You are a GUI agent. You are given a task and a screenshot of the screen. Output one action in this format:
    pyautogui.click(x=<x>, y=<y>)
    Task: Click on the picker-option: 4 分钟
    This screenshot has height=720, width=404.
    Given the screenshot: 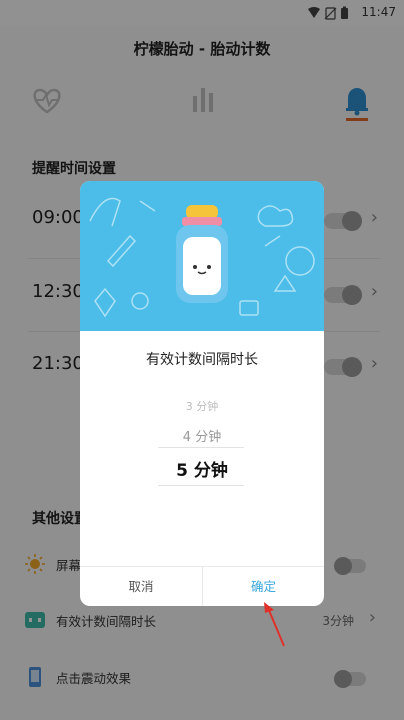 What is the action you would take?
    pyautogui.click(x=202, y=435)
    